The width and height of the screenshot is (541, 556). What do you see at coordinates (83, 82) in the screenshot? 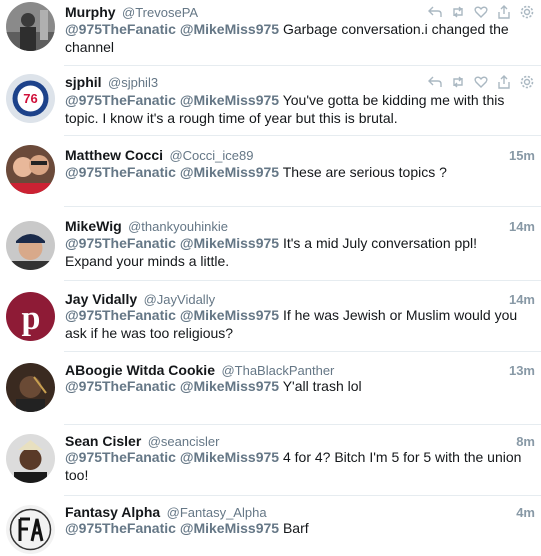
I see `display-name: sjphil` at bounding box center [83, 82].